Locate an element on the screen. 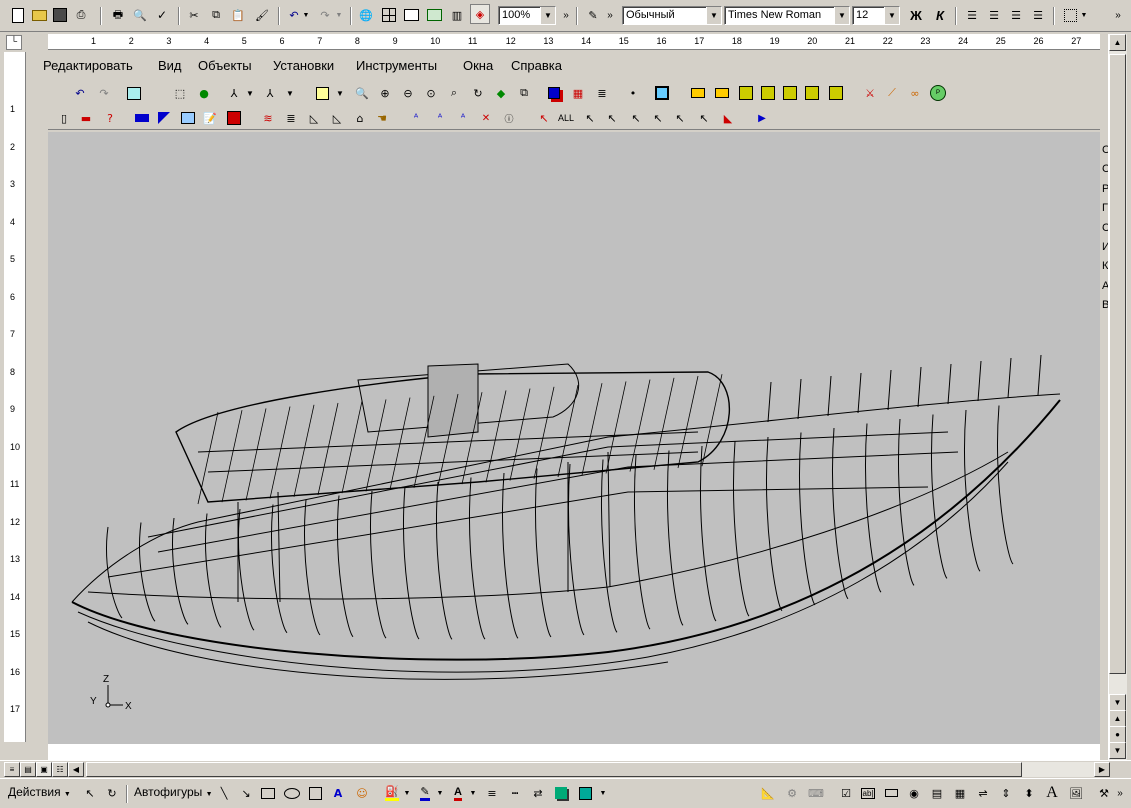 This screenshot has width=1131, height=808. actions-menu: Действия ▼ is located at coordinates (39, 792).